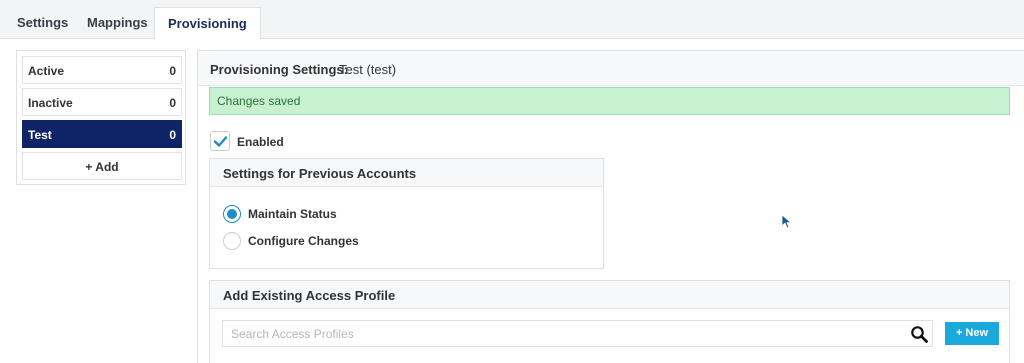  What do you see at coordinates (320, 173) in the screenshot?
I see `section-title: Settings for Previous Accounts` at bounding box center [320, 173].